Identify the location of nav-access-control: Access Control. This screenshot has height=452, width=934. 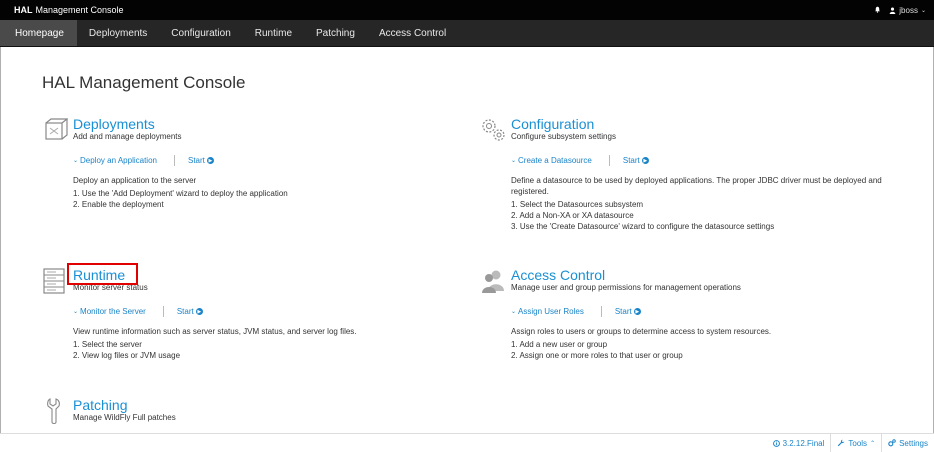
(412, 33).